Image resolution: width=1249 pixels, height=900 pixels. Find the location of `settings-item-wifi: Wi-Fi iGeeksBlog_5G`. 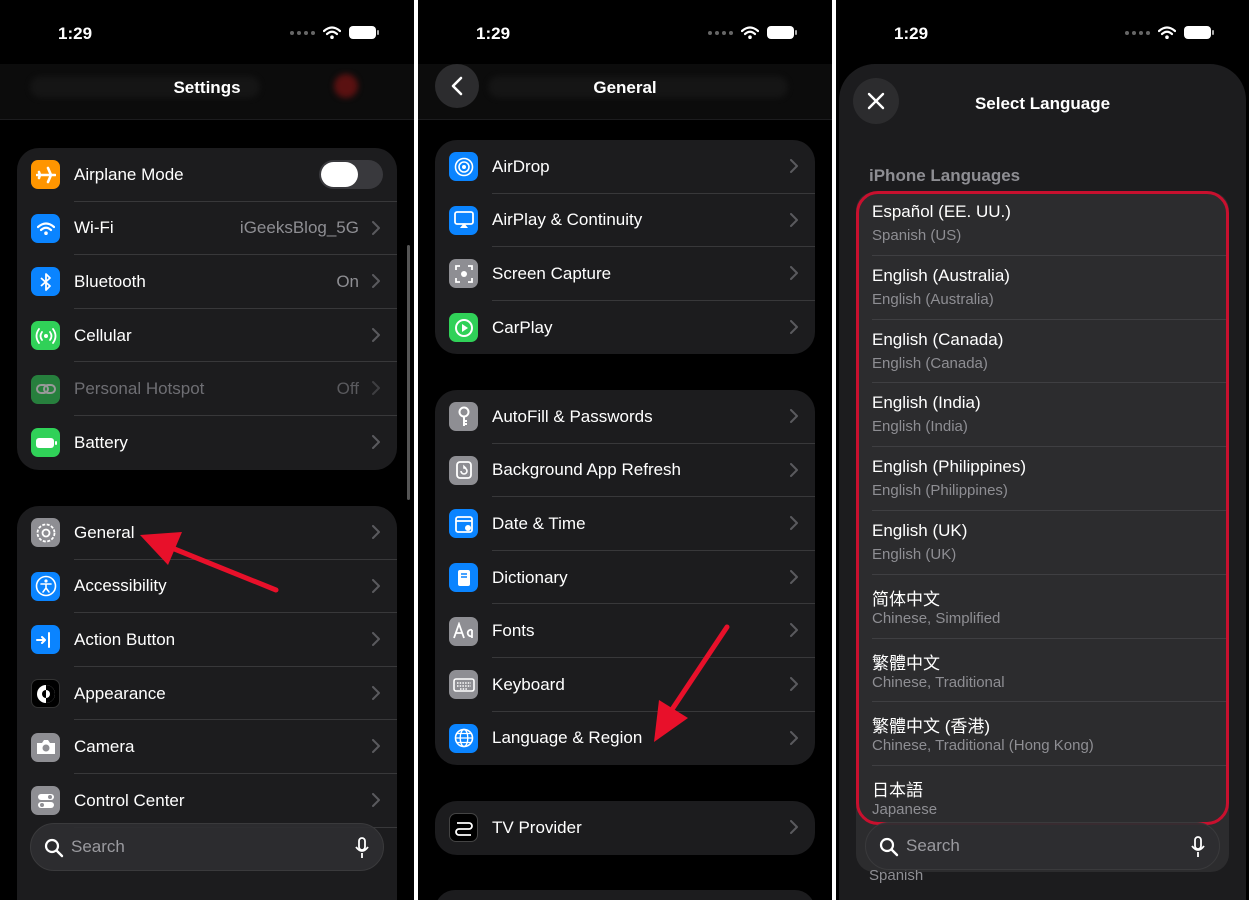

settings-item-wifi: Wi-Fi iGeeksBlog_5G is located at coordinates (207, 229).